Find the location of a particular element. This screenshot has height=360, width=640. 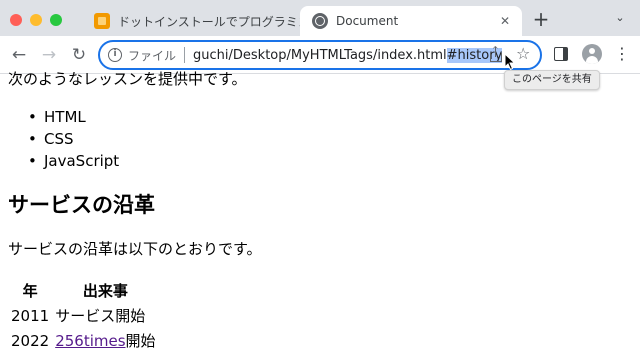

tab-strip: ドットインストールでプログラミング Document ✕ + ⌄ is located at coordinates (320, 18).